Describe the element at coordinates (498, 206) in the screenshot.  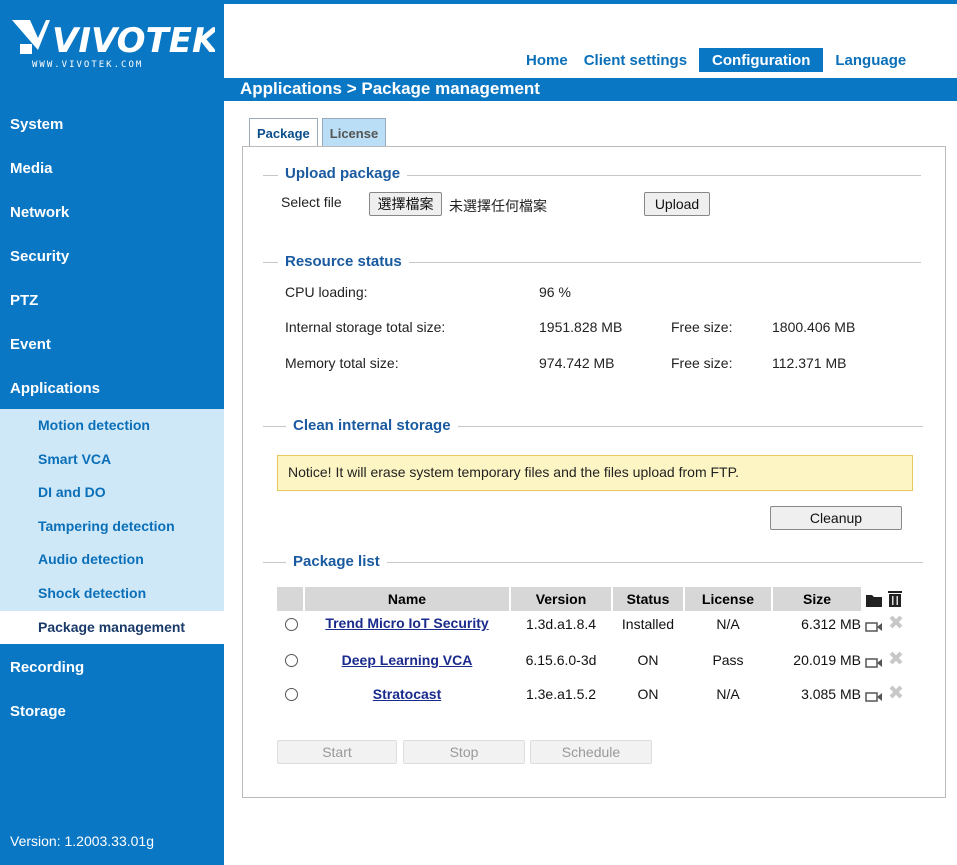
I see `no-file-chosen-text: 未選擇任何檔案` at that location.